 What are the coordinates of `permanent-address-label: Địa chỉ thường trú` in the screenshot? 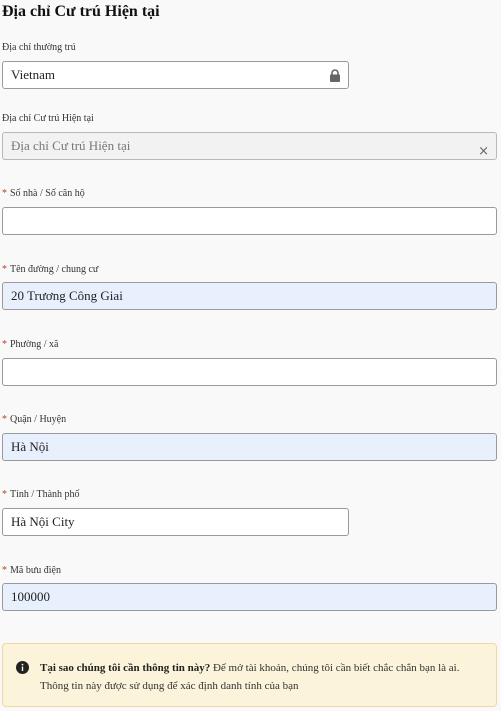 It's located at (39, 47).